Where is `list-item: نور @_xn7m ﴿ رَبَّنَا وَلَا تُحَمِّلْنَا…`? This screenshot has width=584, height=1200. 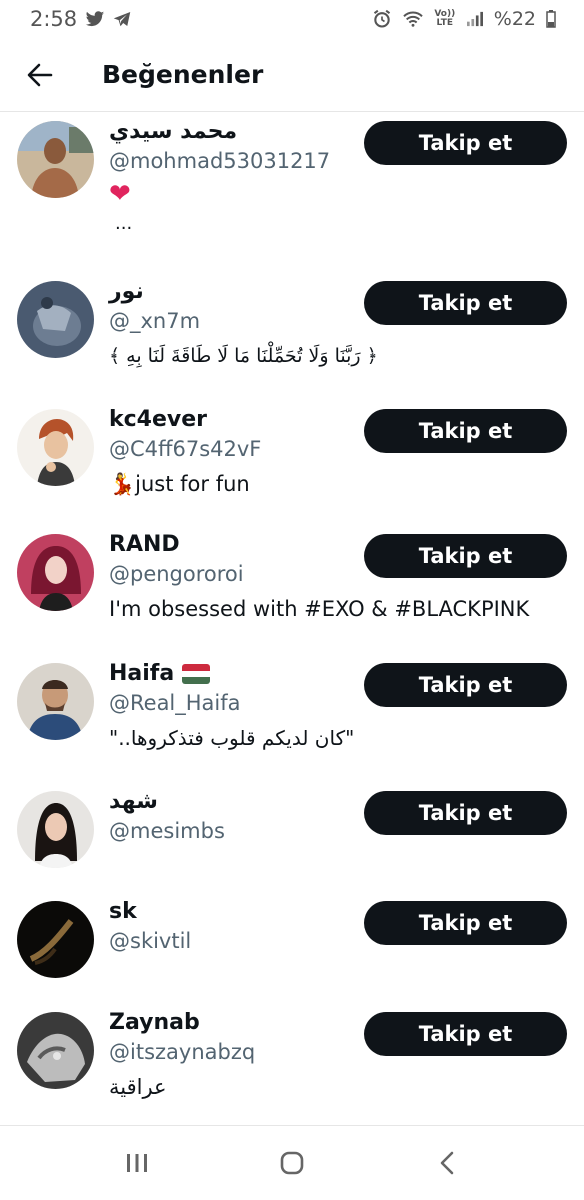 list-item: نور @_xn7m ﴿ رَبَّنَا وَلَا تُحَمِّلْنَا… is located at coordinates (292, 333).